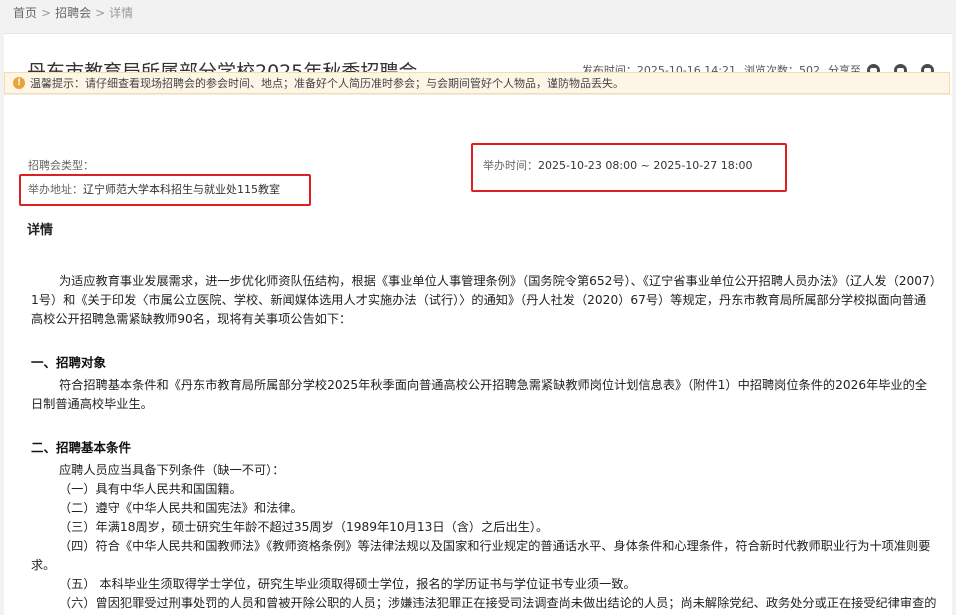  I want to click on warning-icon: !, so click(19, 83).